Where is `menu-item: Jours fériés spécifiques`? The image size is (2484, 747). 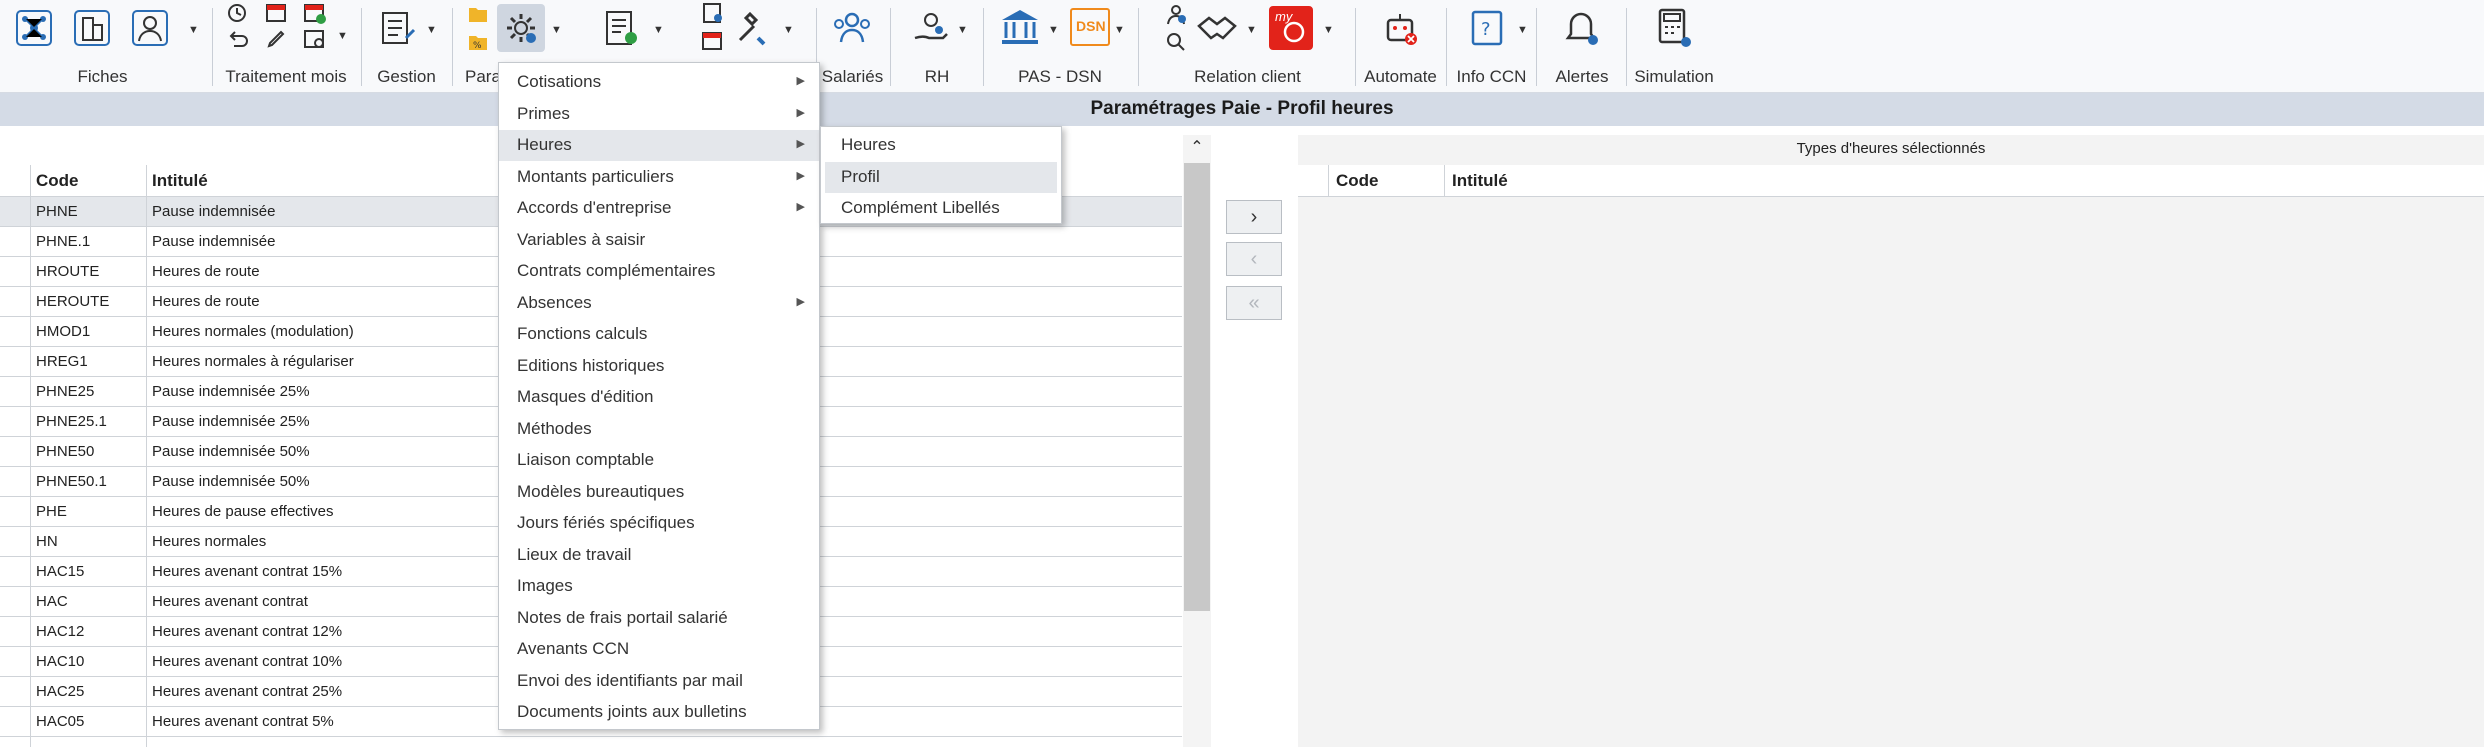 menu-item: Jours fériés spécifiques is located at coordinates (659, 523).